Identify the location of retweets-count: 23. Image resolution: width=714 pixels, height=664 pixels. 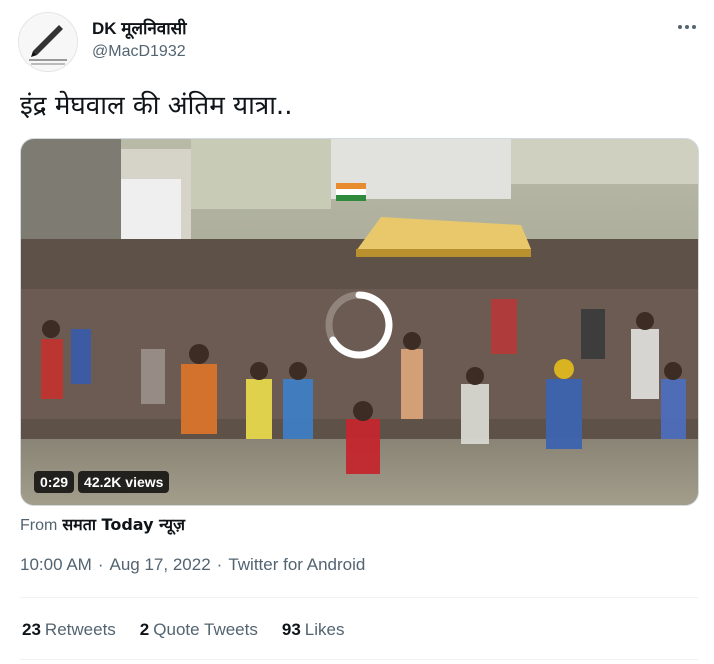
(31, 629).